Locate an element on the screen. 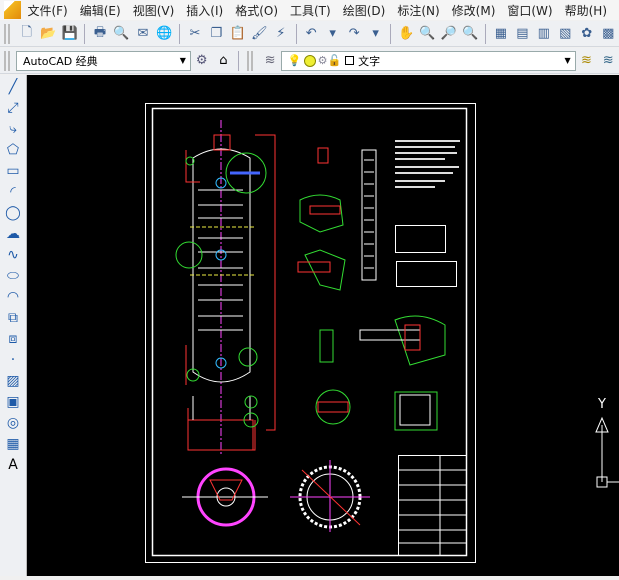  new-icon: 🗋 is located at coordinates (26, 34).